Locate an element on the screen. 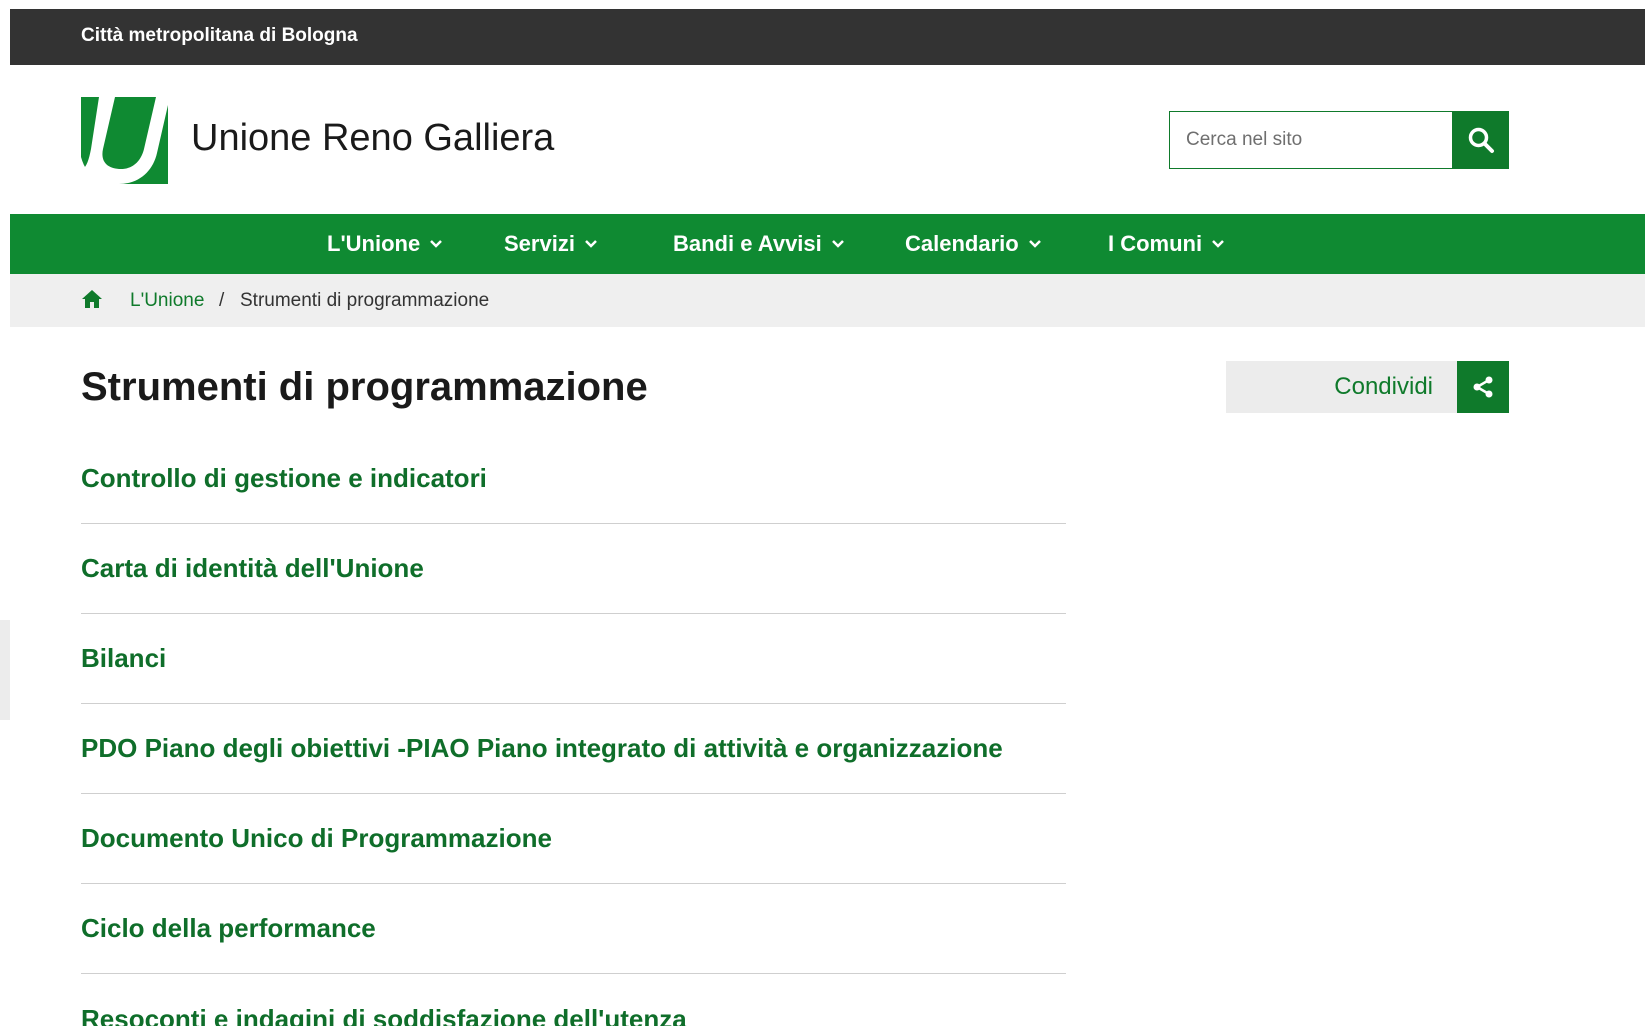  share-button: Condividi is located at coordinates (1367, 387).